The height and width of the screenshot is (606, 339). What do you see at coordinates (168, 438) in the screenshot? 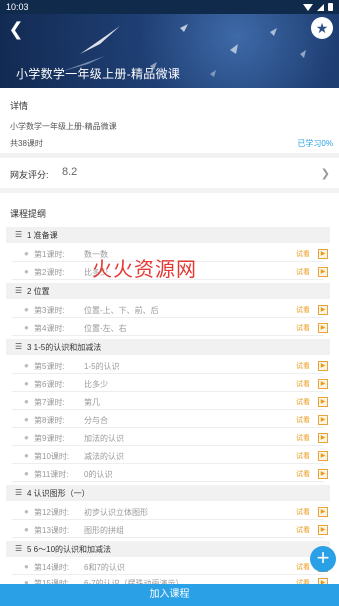
I see `lesson-item: ● 第9课时: 加法的认识 试看 ▶` at bounding box center [168, 438].